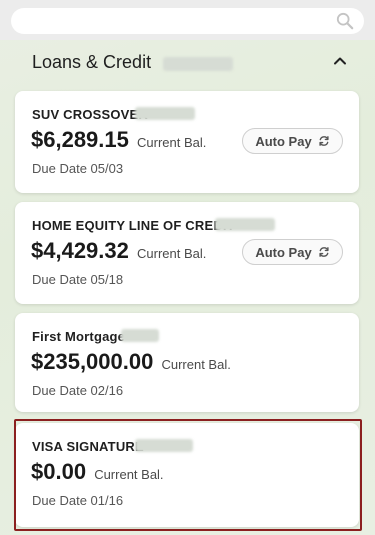 The width and height of the screenshot is (375, 535). What do you see at coordinates (59, 471) in the screenshot?
I see `balance-amount: $0.00` at bounding box center [59, 471].